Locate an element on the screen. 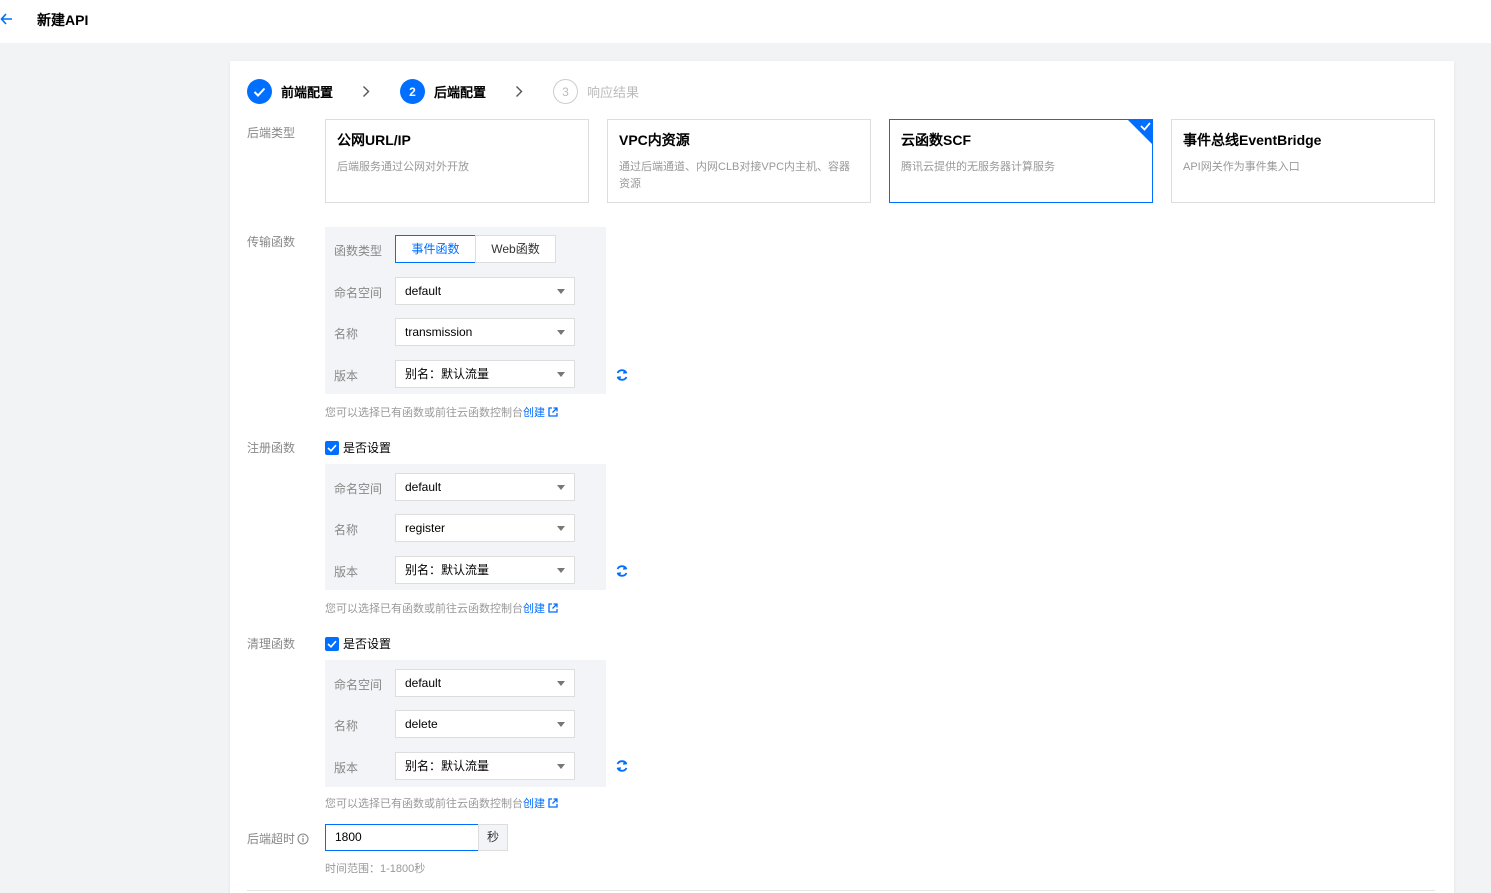 The width and height of the screenshot is (1491, 893). step-label: 前端配置 is located at coordinates (307, 92).